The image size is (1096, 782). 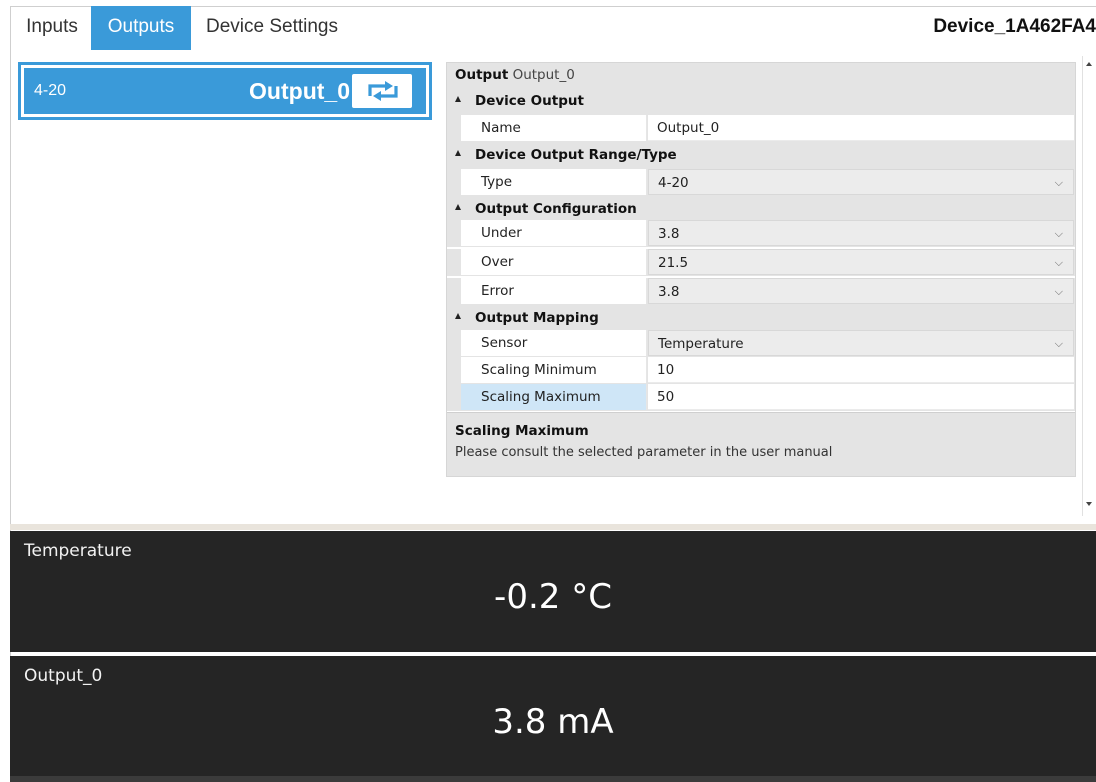 I want to click on property-label: Under, so click(x=554, y=233).